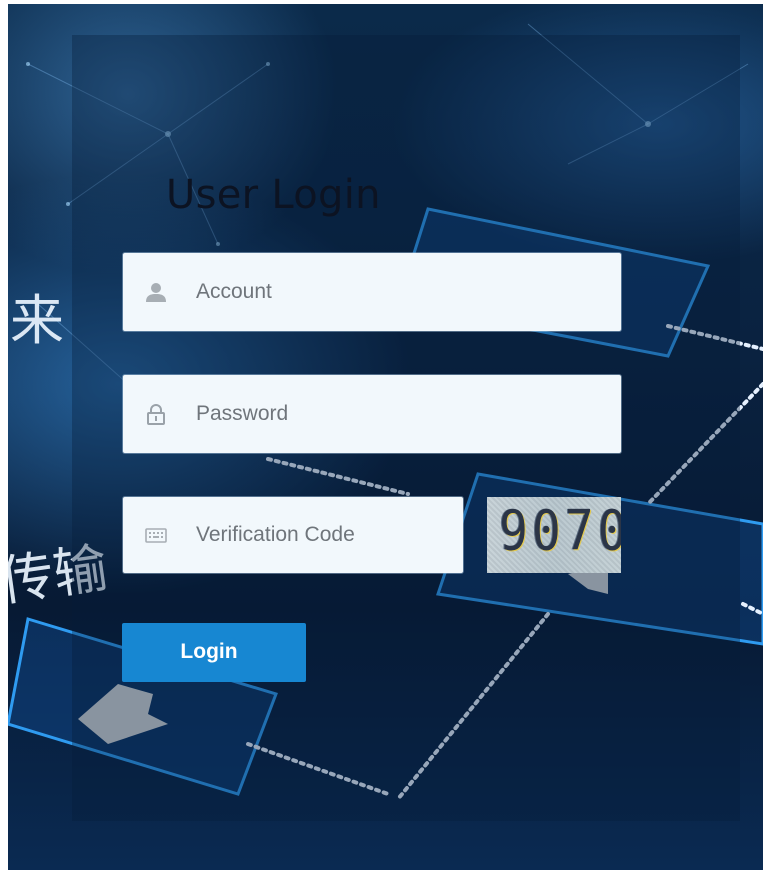 The image size is (767, 876). Describe the element at coordinates (234, 291) in the screenshot. I see `account-placeholder: Account` at that location.